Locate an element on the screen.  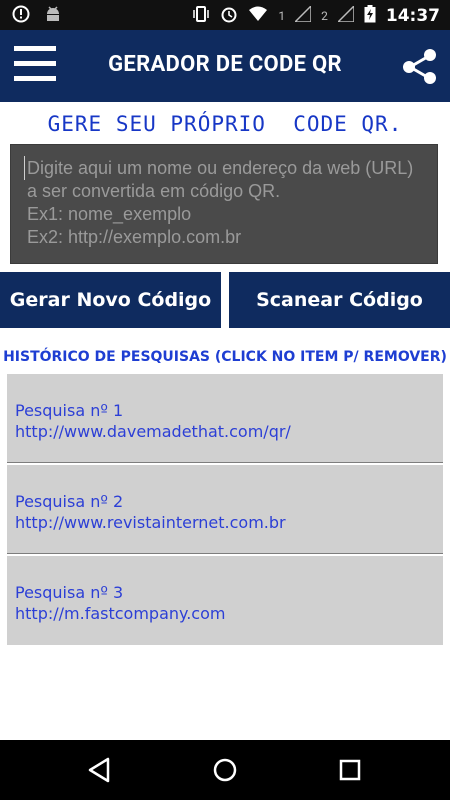
back-icon is located at coordinates (99, 770).